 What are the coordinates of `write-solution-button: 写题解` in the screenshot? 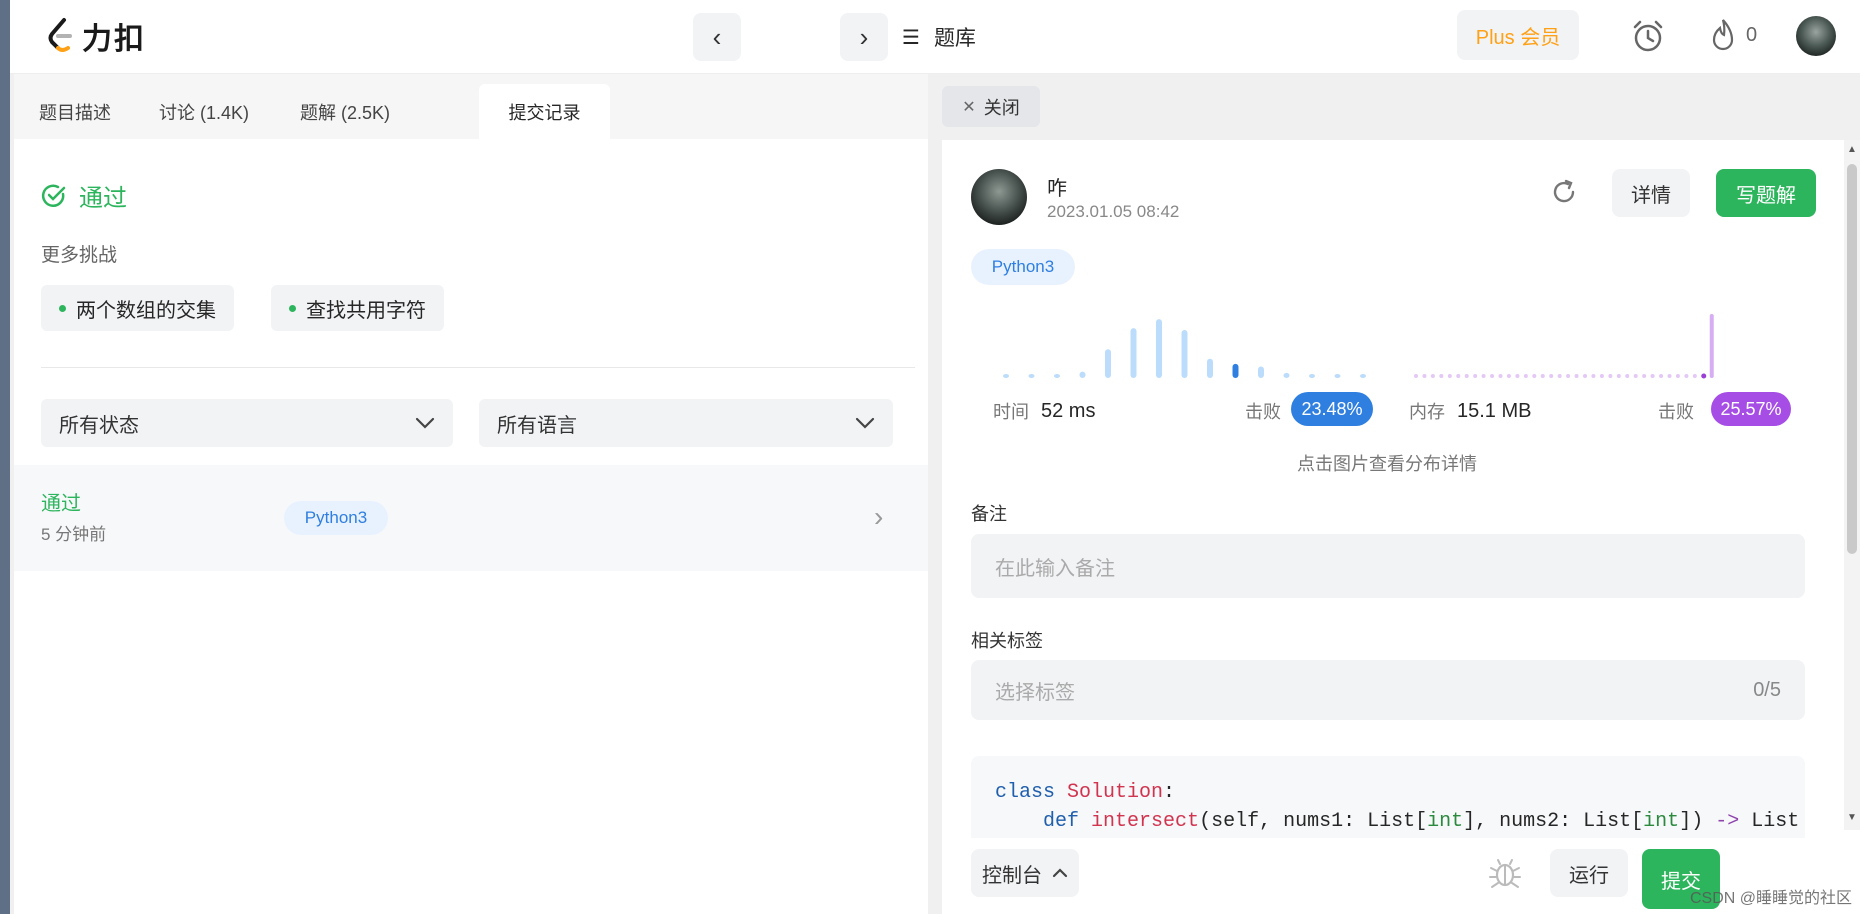 It's located at (1766, 193).